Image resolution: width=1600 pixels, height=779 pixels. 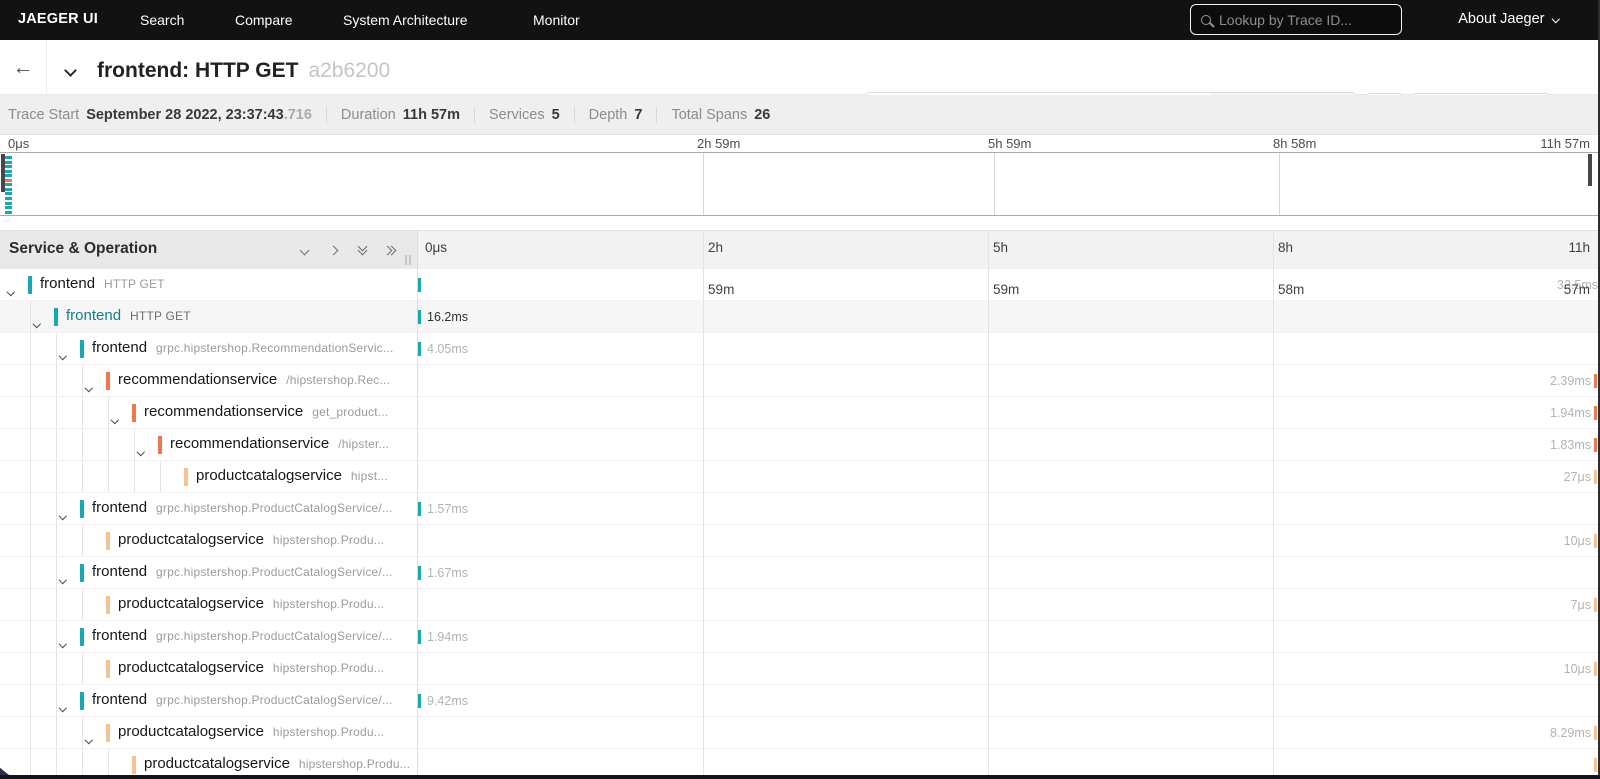 I want to click on span-row: recommendationservice/hipster... 1.83ms, so click(x=800, y=445).